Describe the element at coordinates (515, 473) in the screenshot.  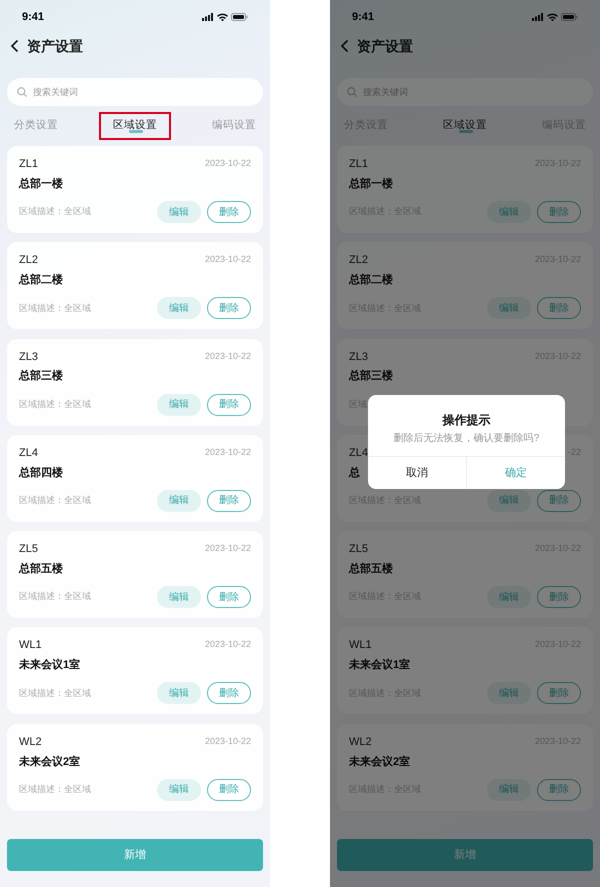
I see `confirm-button: 确定` at that location.